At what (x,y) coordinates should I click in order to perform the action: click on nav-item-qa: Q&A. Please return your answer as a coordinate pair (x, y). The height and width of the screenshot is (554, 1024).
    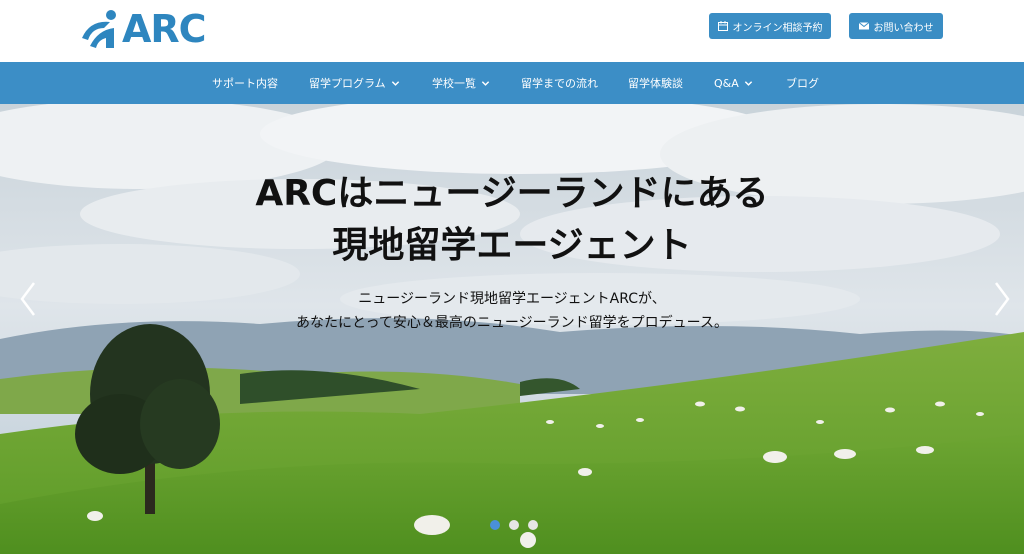
    Looking at the image, I should click on (733, 83).